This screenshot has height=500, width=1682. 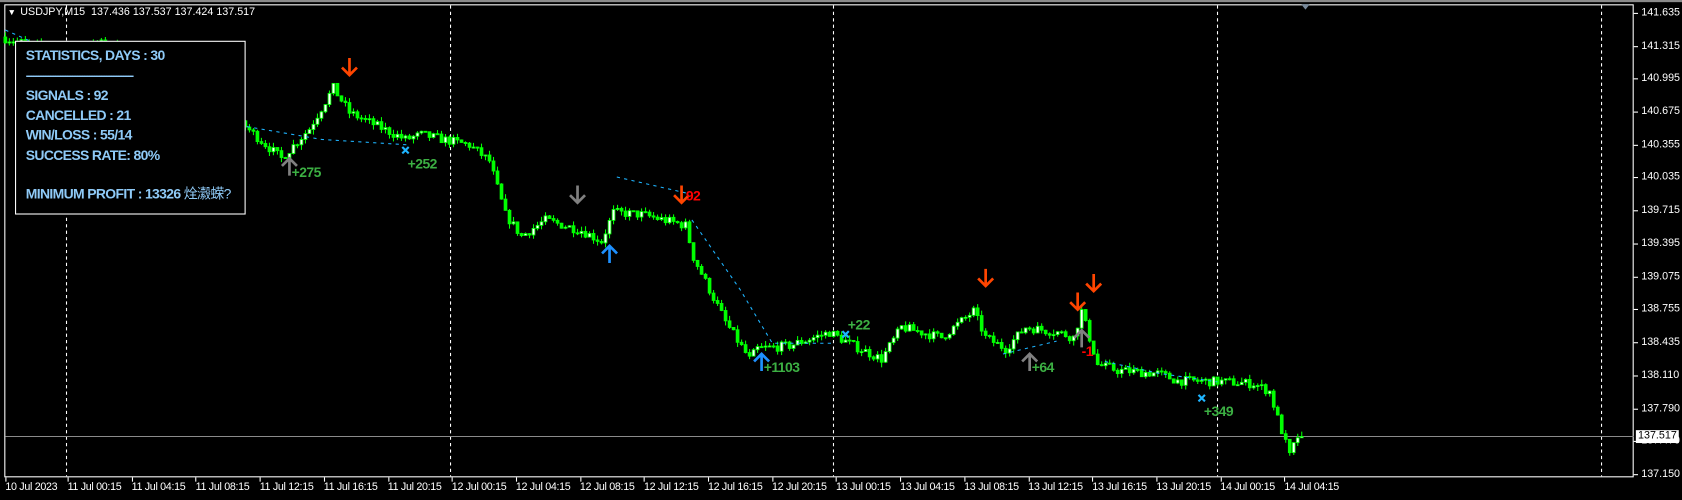 I want to click on time-tick-label: 13 Jul 20:15, so click(x=1183, y=487).